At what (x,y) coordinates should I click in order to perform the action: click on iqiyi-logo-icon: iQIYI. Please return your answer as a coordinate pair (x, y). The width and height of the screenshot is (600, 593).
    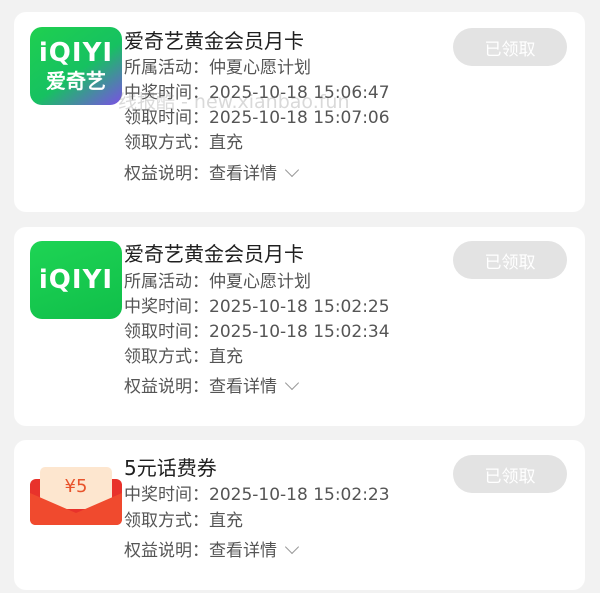
    Looking at the image, I should click on (76, 280).